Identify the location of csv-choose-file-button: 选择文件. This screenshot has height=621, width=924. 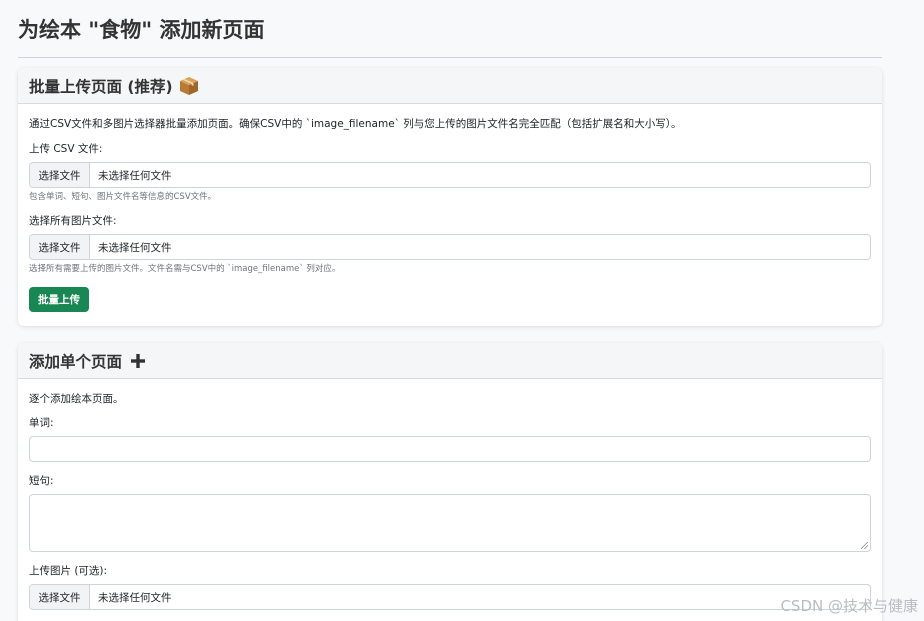
(60, 175).